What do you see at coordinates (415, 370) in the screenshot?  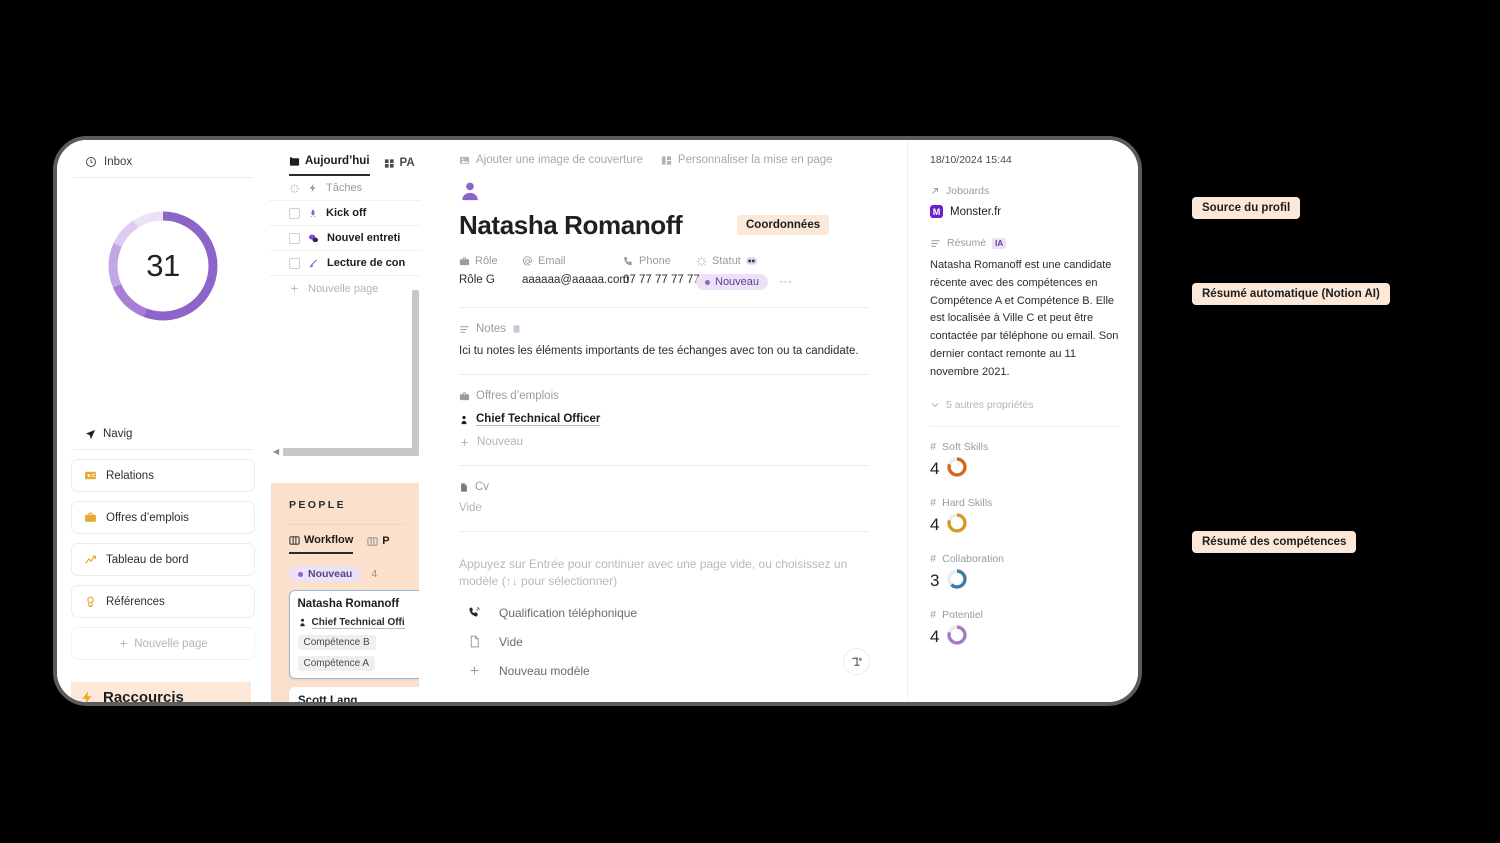 I see `middle-vertical-scrollbar` at bounding box center [415, 370].